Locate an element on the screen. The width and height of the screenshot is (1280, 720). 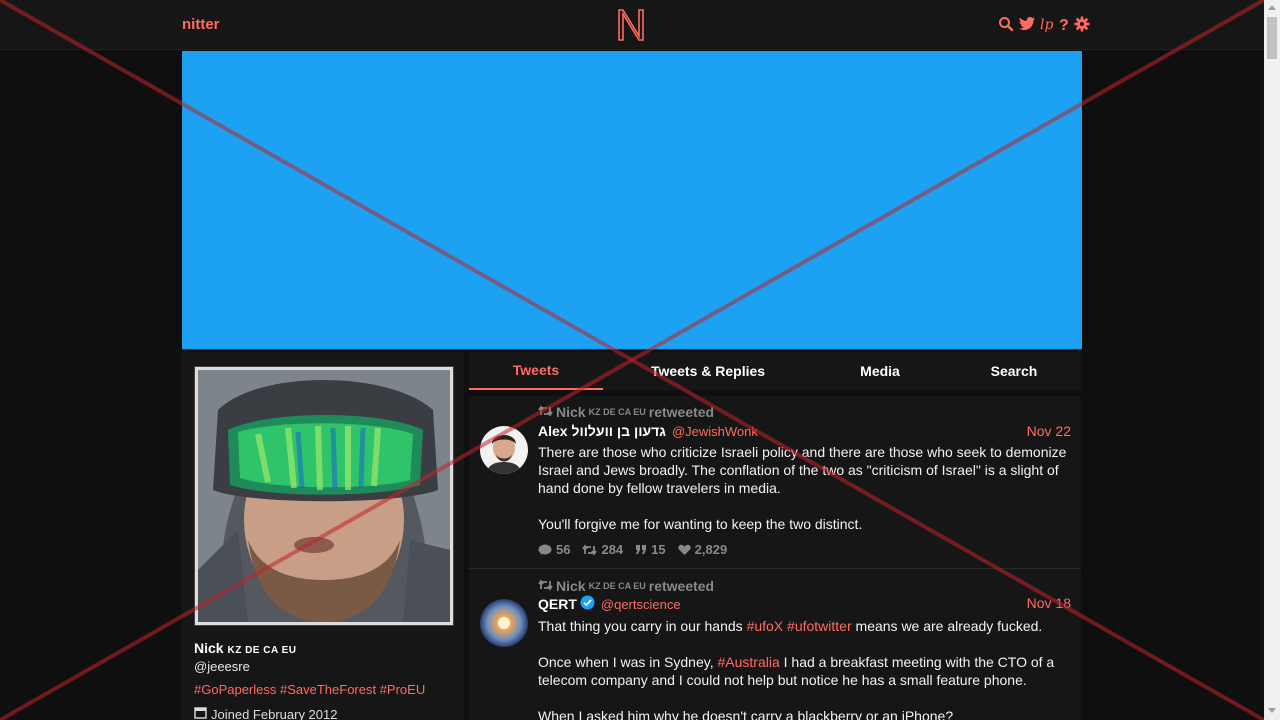
like-count: 2,829 is located at coordinates (711, 549).